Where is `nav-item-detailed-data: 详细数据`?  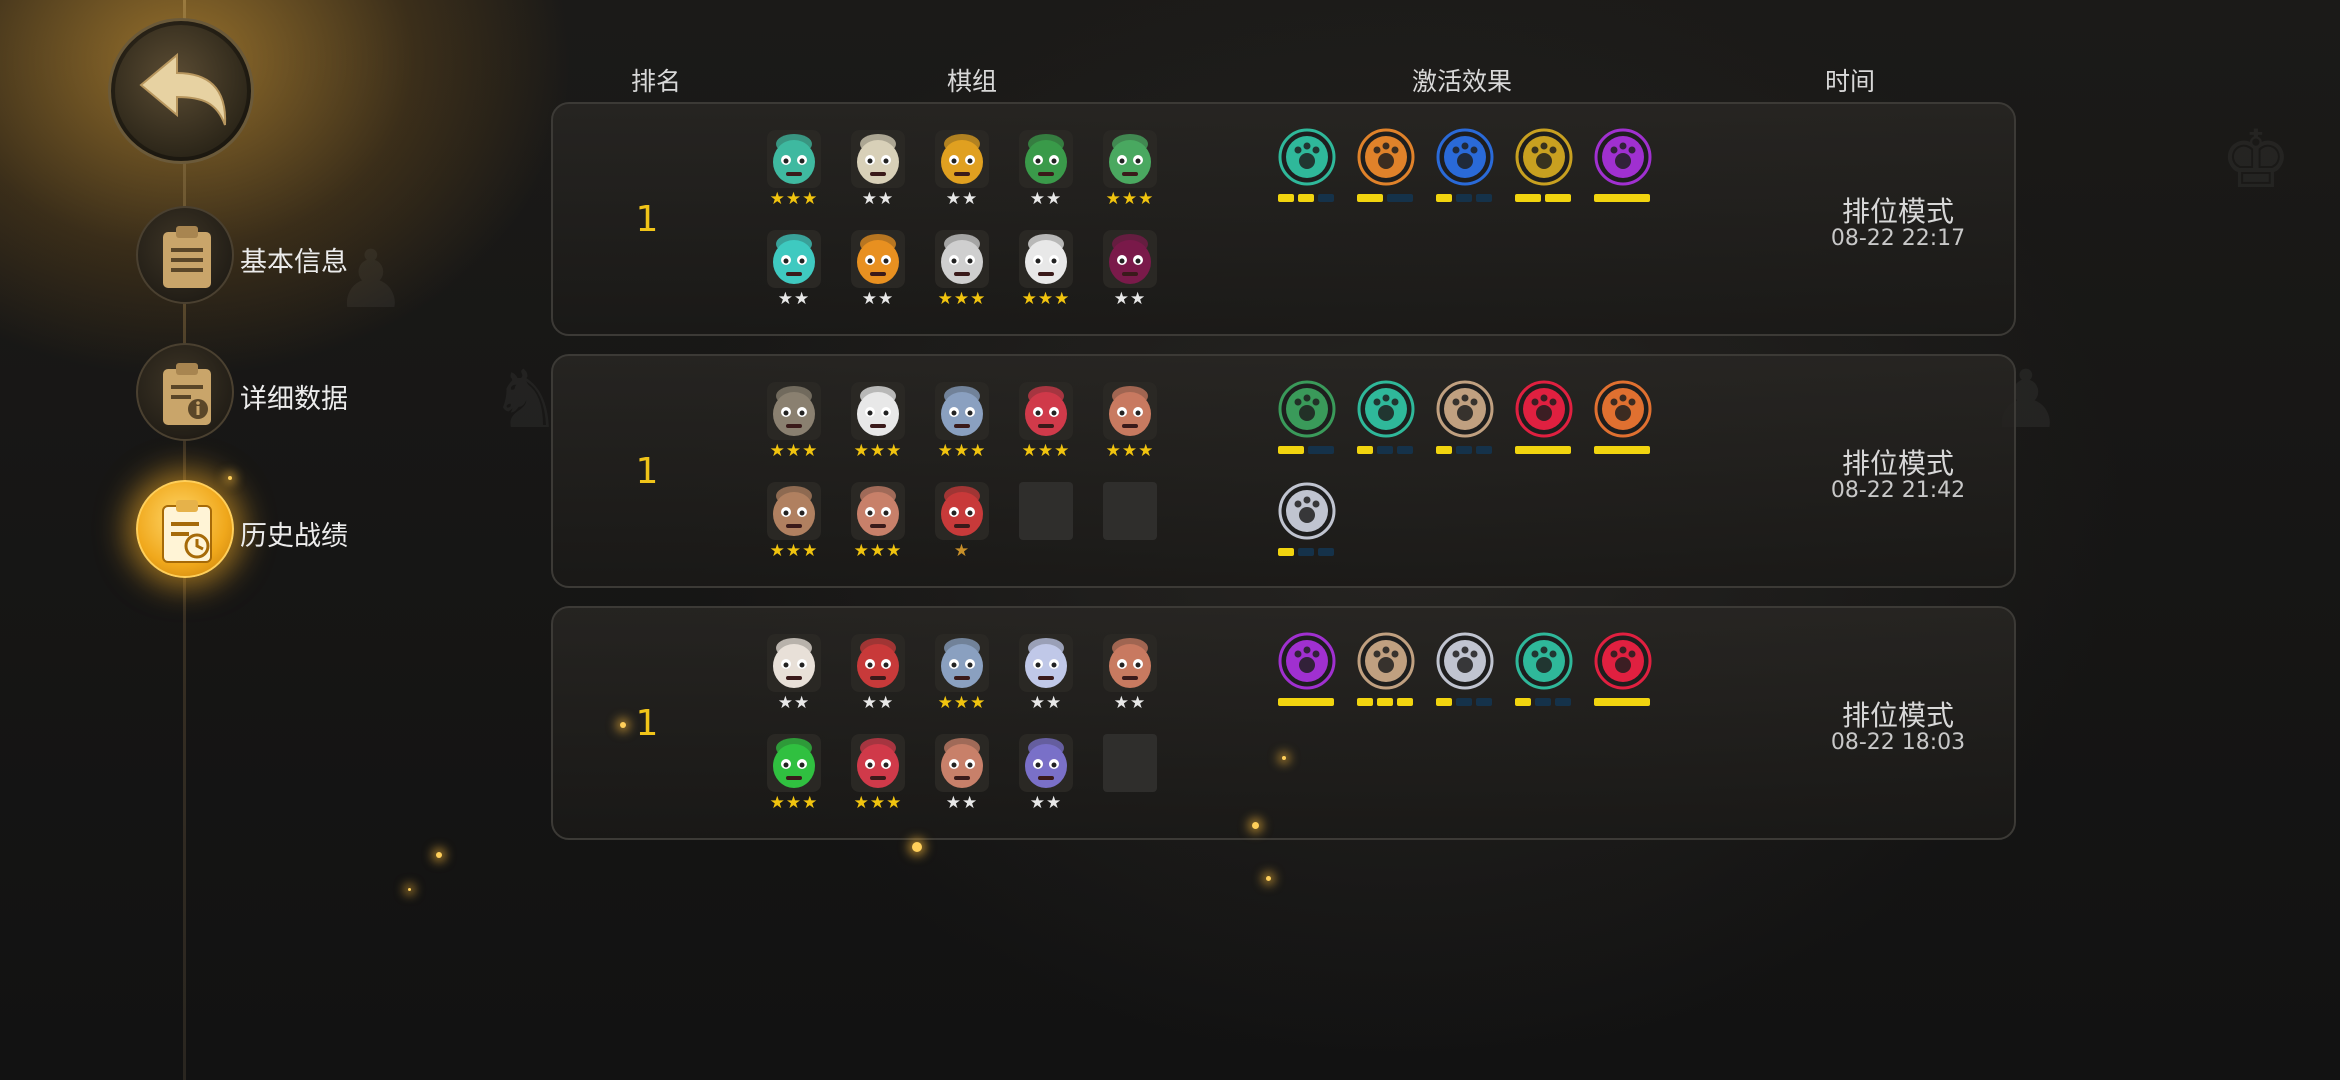 nav-item-detailed-data: 详细数据 is located at coordinates (266, 393).